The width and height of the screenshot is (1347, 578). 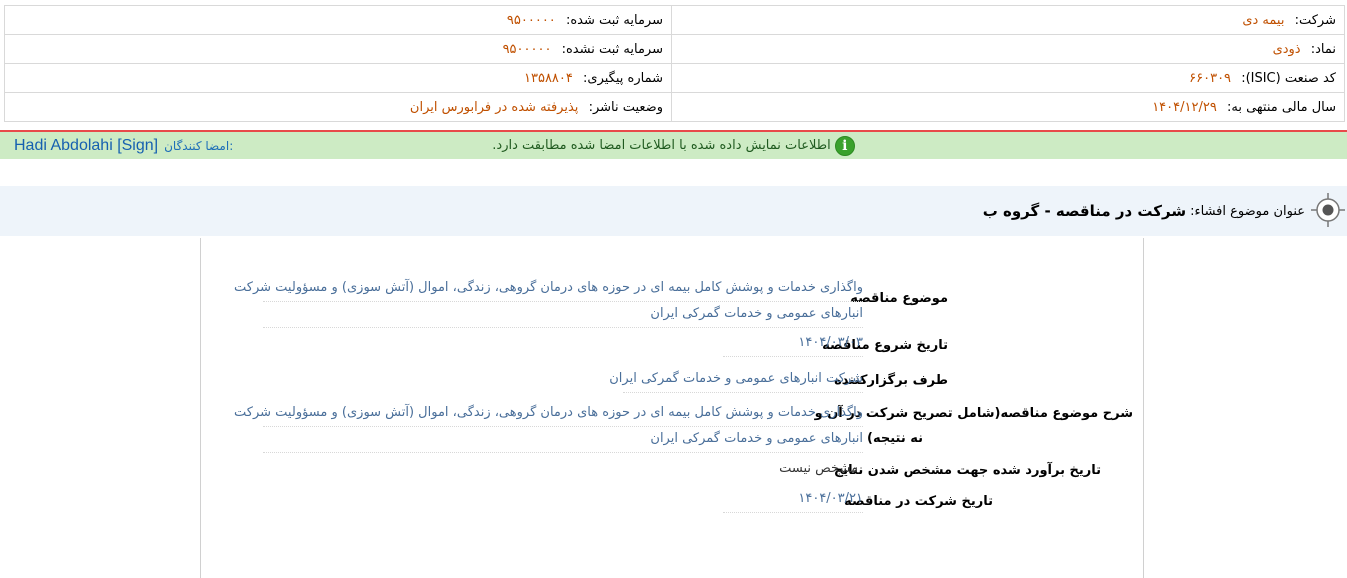 What do you see at coordinates (736, 379) in the screenshot?
I see `organizer-value: شرکت انبارهای عمومی و خدمات گمرکی ایران` at bounding box center [736, 379].